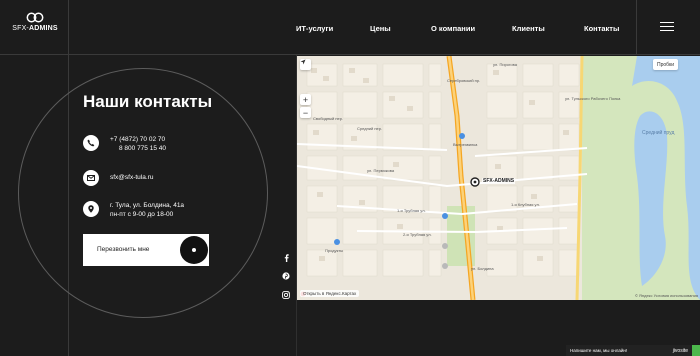 The width and height of the screenshot is (700, 356). I want to click on chat-brand: jivosite, so click(680, 350).